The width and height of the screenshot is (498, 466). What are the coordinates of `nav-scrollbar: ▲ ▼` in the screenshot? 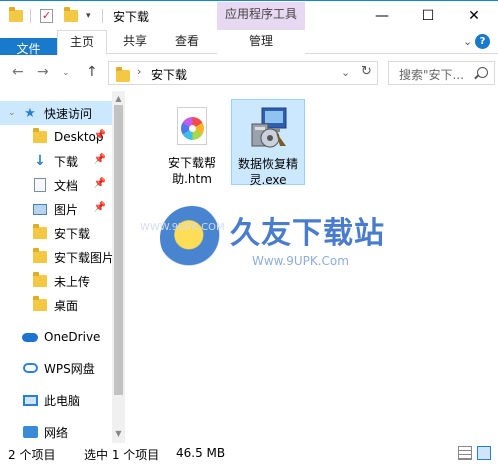 It's located at (118, 267).